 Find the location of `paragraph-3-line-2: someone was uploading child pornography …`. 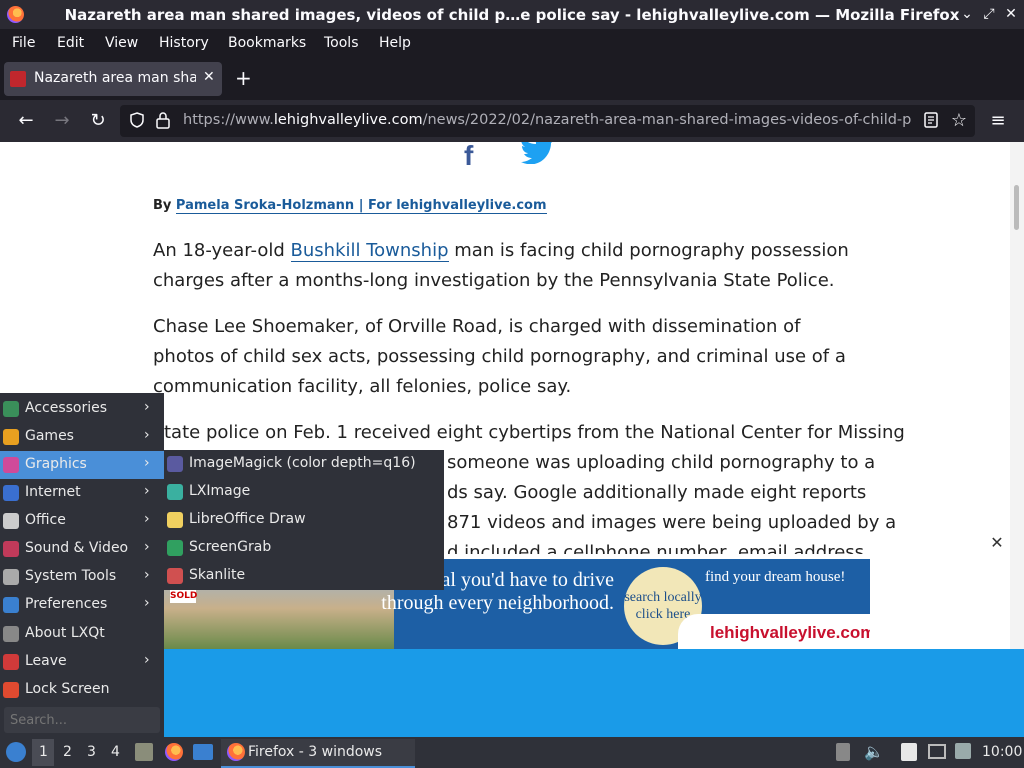

paragraph-3-line-2: someone was uploading child pornography … is located at coordinates (661, 462).